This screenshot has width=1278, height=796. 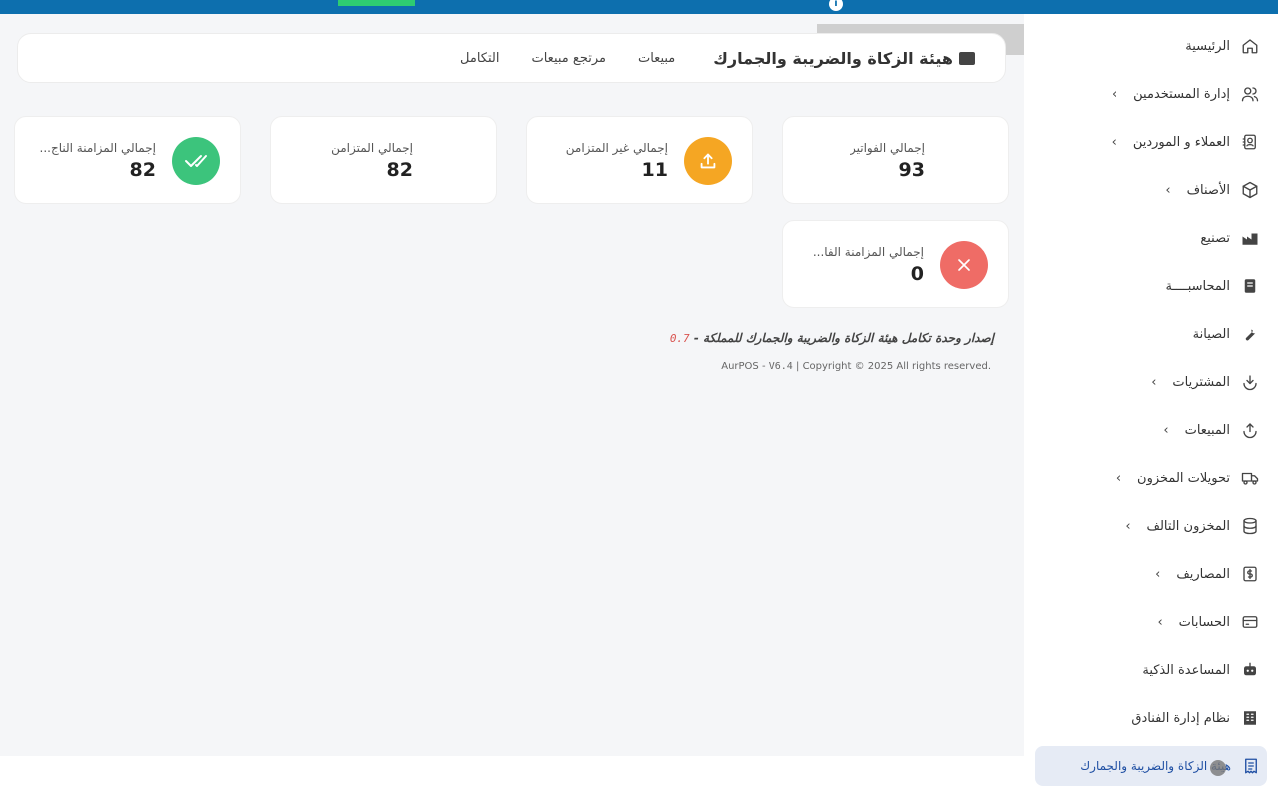 I want to click on users-icon, so click(x=1250, y=94).